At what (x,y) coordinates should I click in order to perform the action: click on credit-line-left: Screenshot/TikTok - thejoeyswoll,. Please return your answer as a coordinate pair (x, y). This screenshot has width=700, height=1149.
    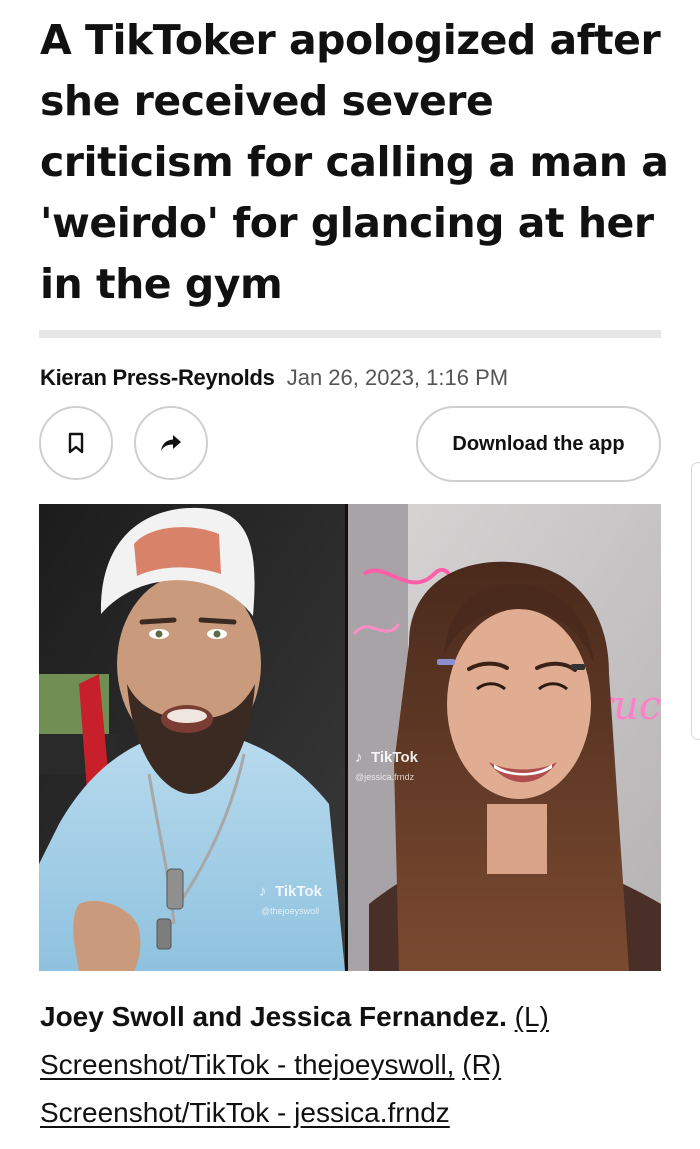
    Looking at the image, I should click on (247, 1064).